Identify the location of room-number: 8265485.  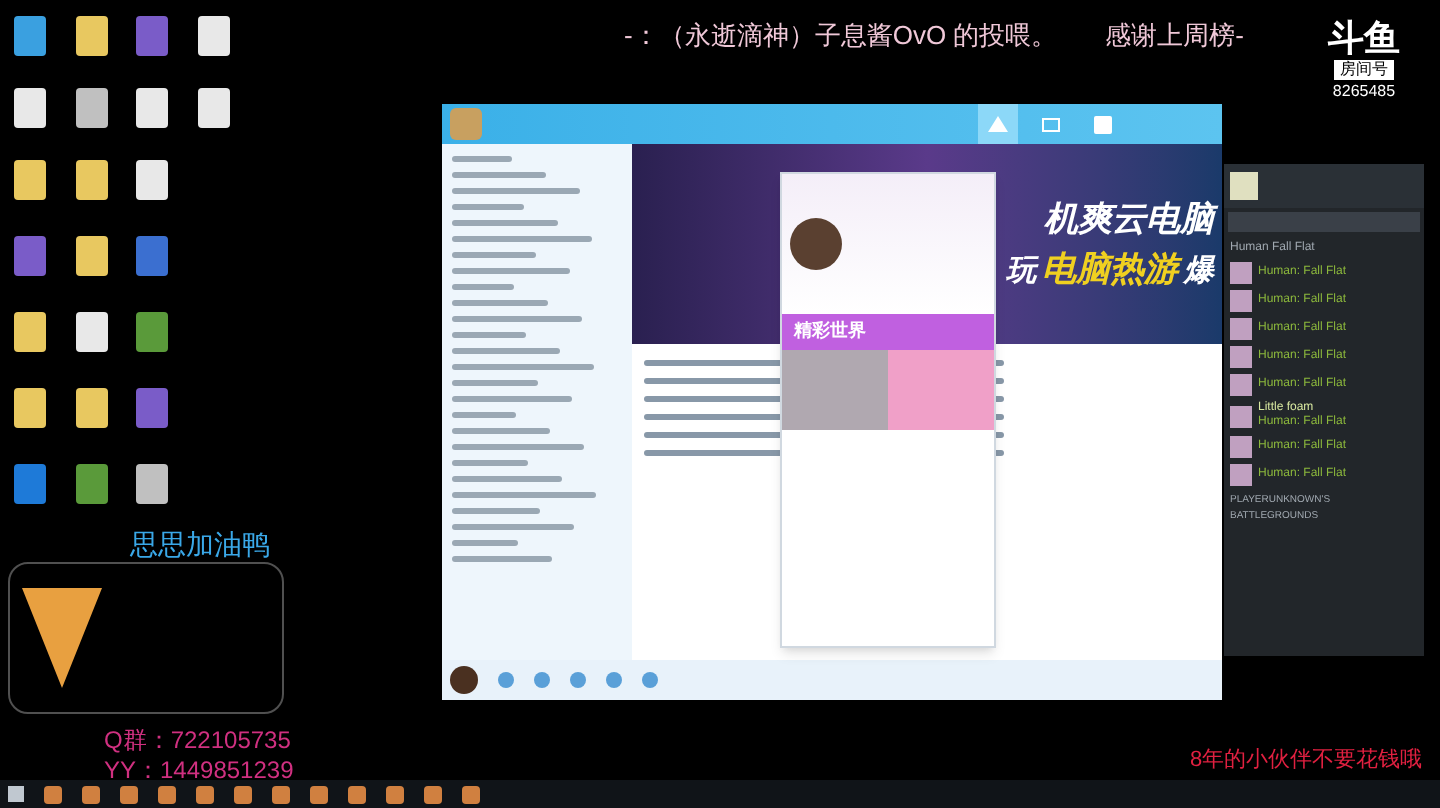
(1364, 92).